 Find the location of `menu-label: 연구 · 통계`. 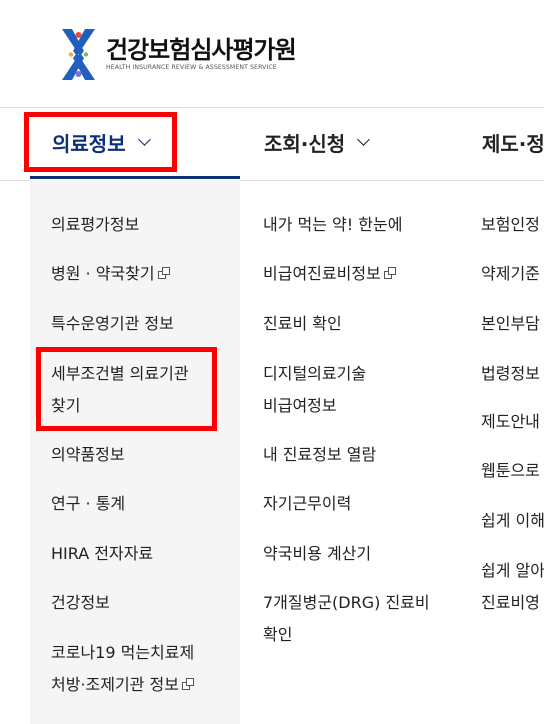

menu-label: 연구 · 통계 is located at coordinates (88, 503).